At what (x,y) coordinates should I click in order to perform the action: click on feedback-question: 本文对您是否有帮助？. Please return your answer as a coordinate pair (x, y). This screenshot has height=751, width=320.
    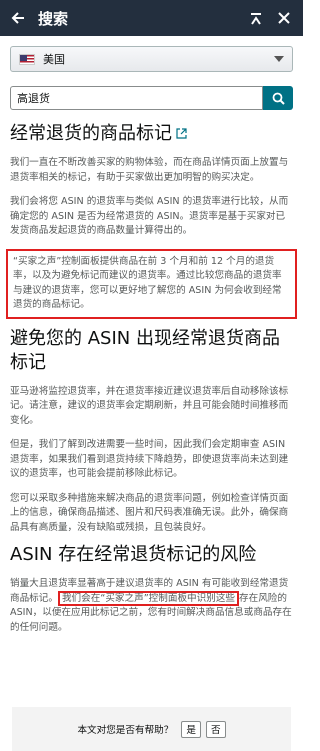
    Looking at the image, I should click on (125, 730).